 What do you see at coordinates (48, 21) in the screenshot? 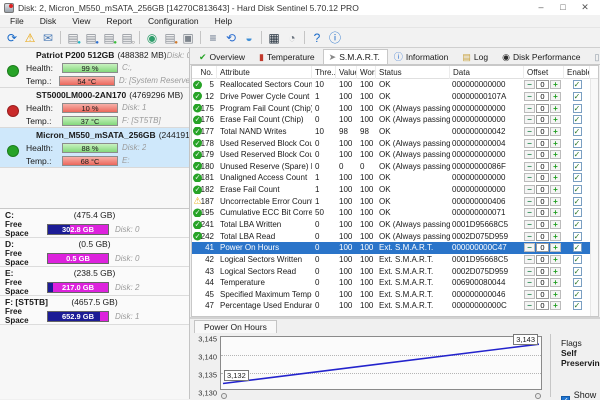
I see `menu-item: Disk` at bounding box center [48, 21].